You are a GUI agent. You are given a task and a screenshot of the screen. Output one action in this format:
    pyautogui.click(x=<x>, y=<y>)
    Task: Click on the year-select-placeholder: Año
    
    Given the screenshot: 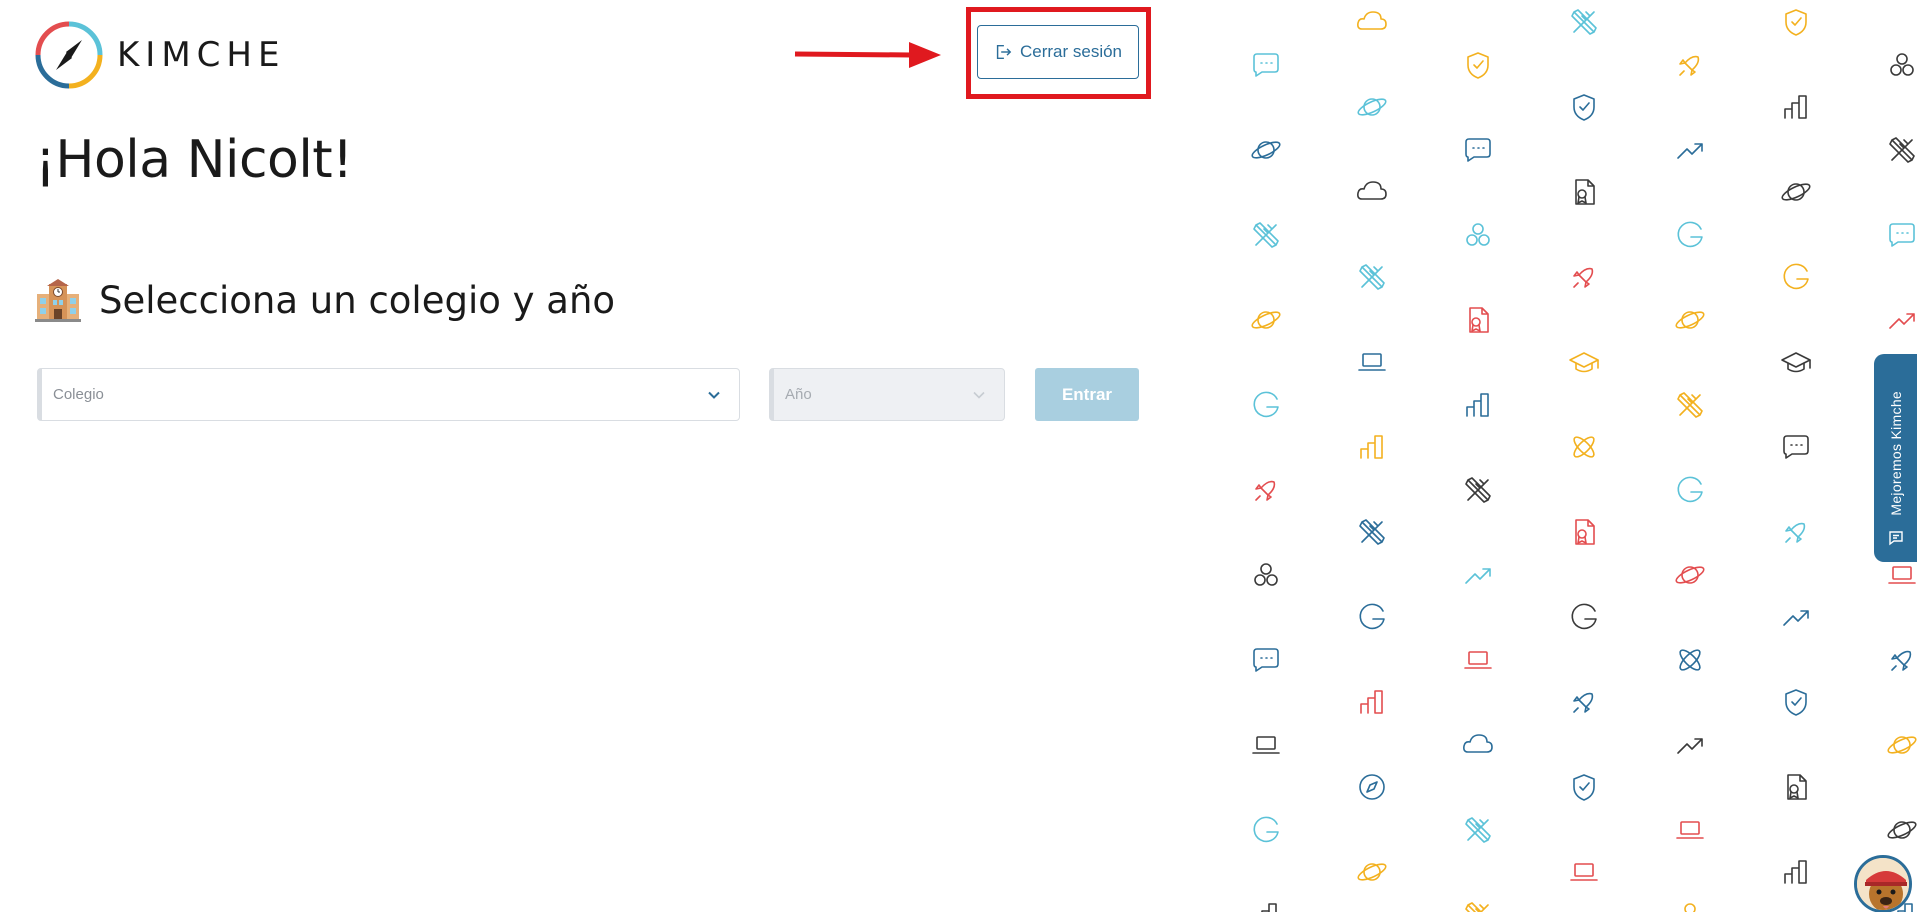 What is the action you would take?
    pyautogui.click(x=798, y=394)
    